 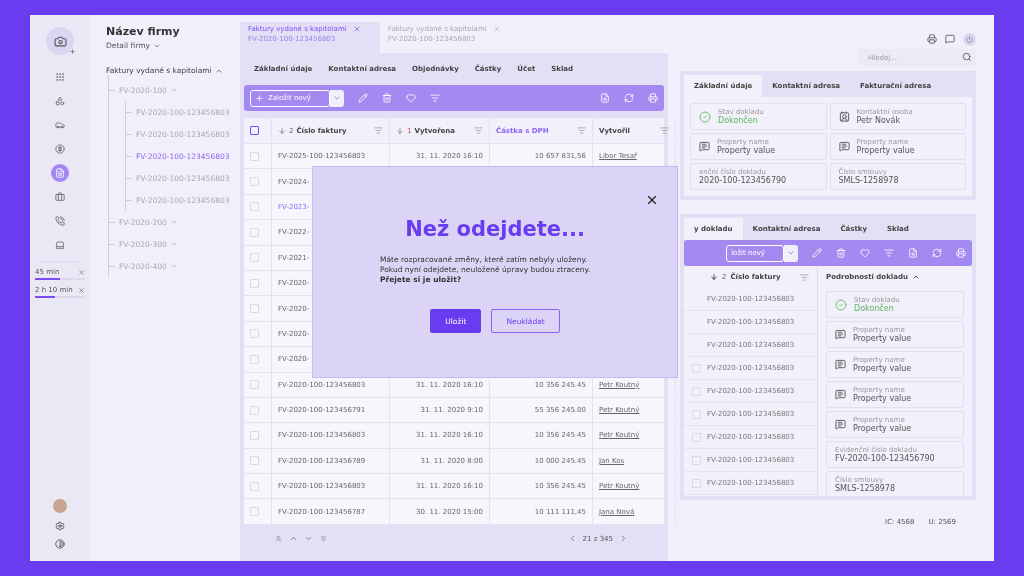 What do you see at coordinates (60, 101) in the screenshot?
I see `shapes-icon` at bounding box center [60, 101].